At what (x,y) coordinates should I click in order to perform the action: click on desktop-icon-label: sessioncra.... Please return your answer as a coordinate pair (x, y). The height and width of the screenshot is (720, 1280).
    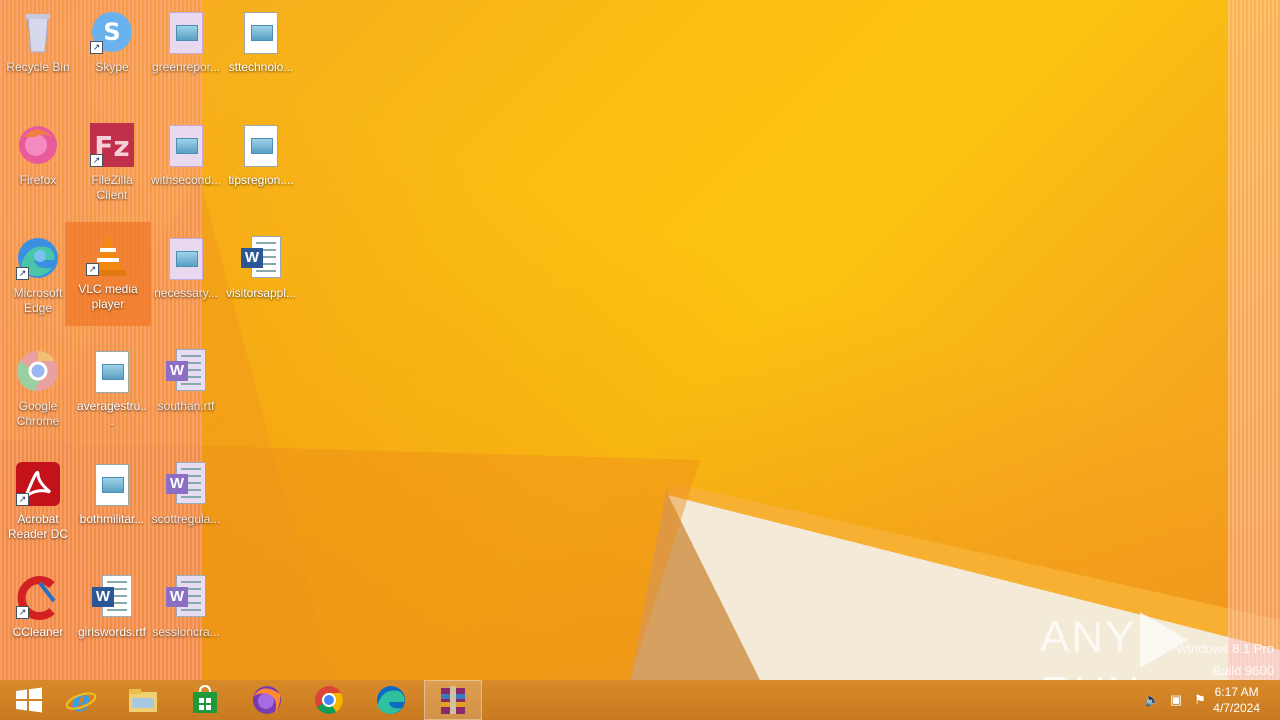
    Looking at the image, I should click on (186, 632).